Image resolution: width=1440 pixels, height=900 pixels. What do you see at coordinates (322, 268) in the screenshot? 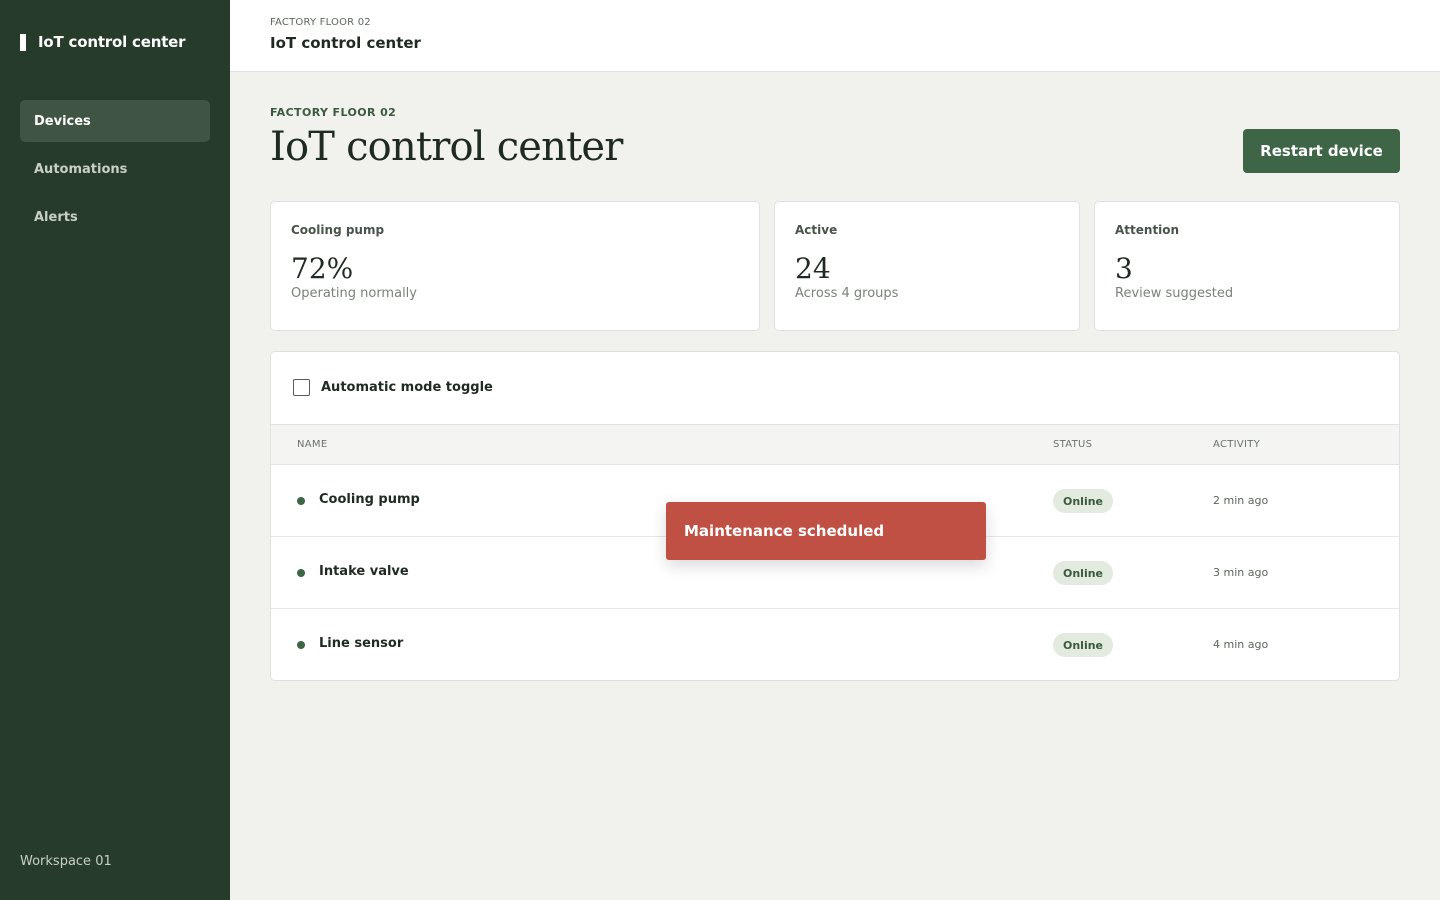
I see `stat-value: 72%` at bounding box center [322, 268].